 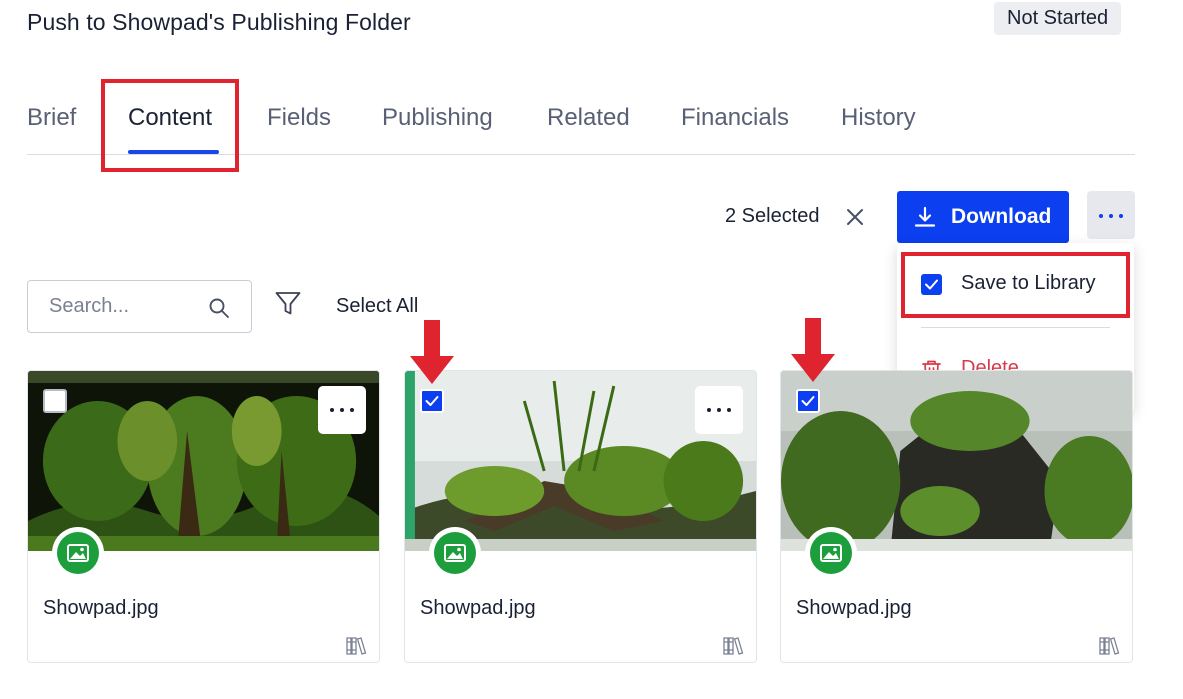 What do you see at coordinates (588, 118) in the screenshot?
I see `tab-related: Related` at bounding box center [588, 118].